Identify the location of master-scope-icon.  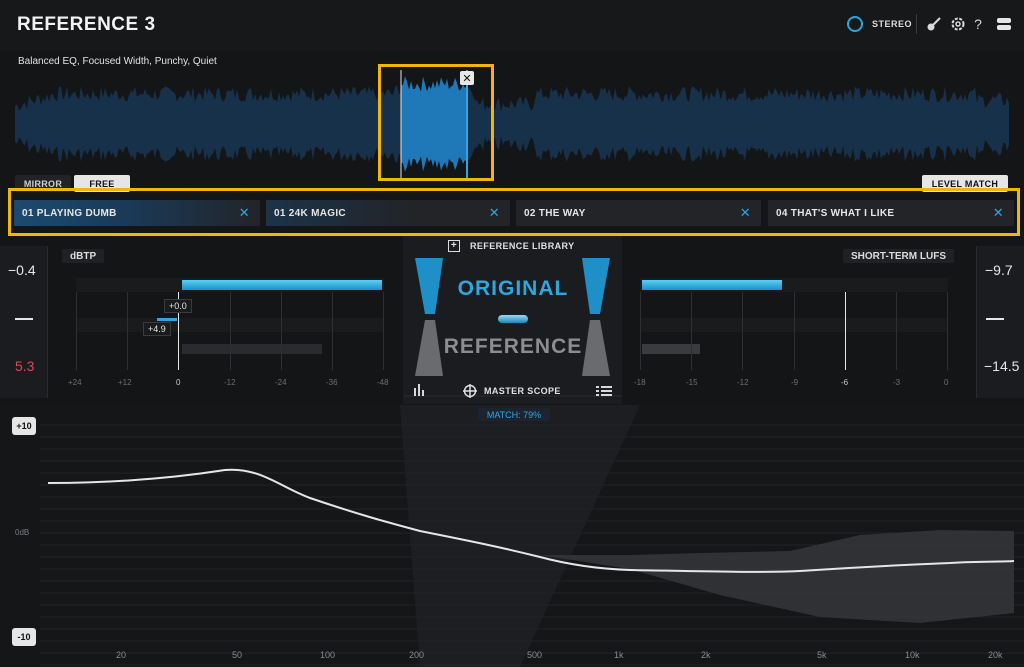
(470, 391).